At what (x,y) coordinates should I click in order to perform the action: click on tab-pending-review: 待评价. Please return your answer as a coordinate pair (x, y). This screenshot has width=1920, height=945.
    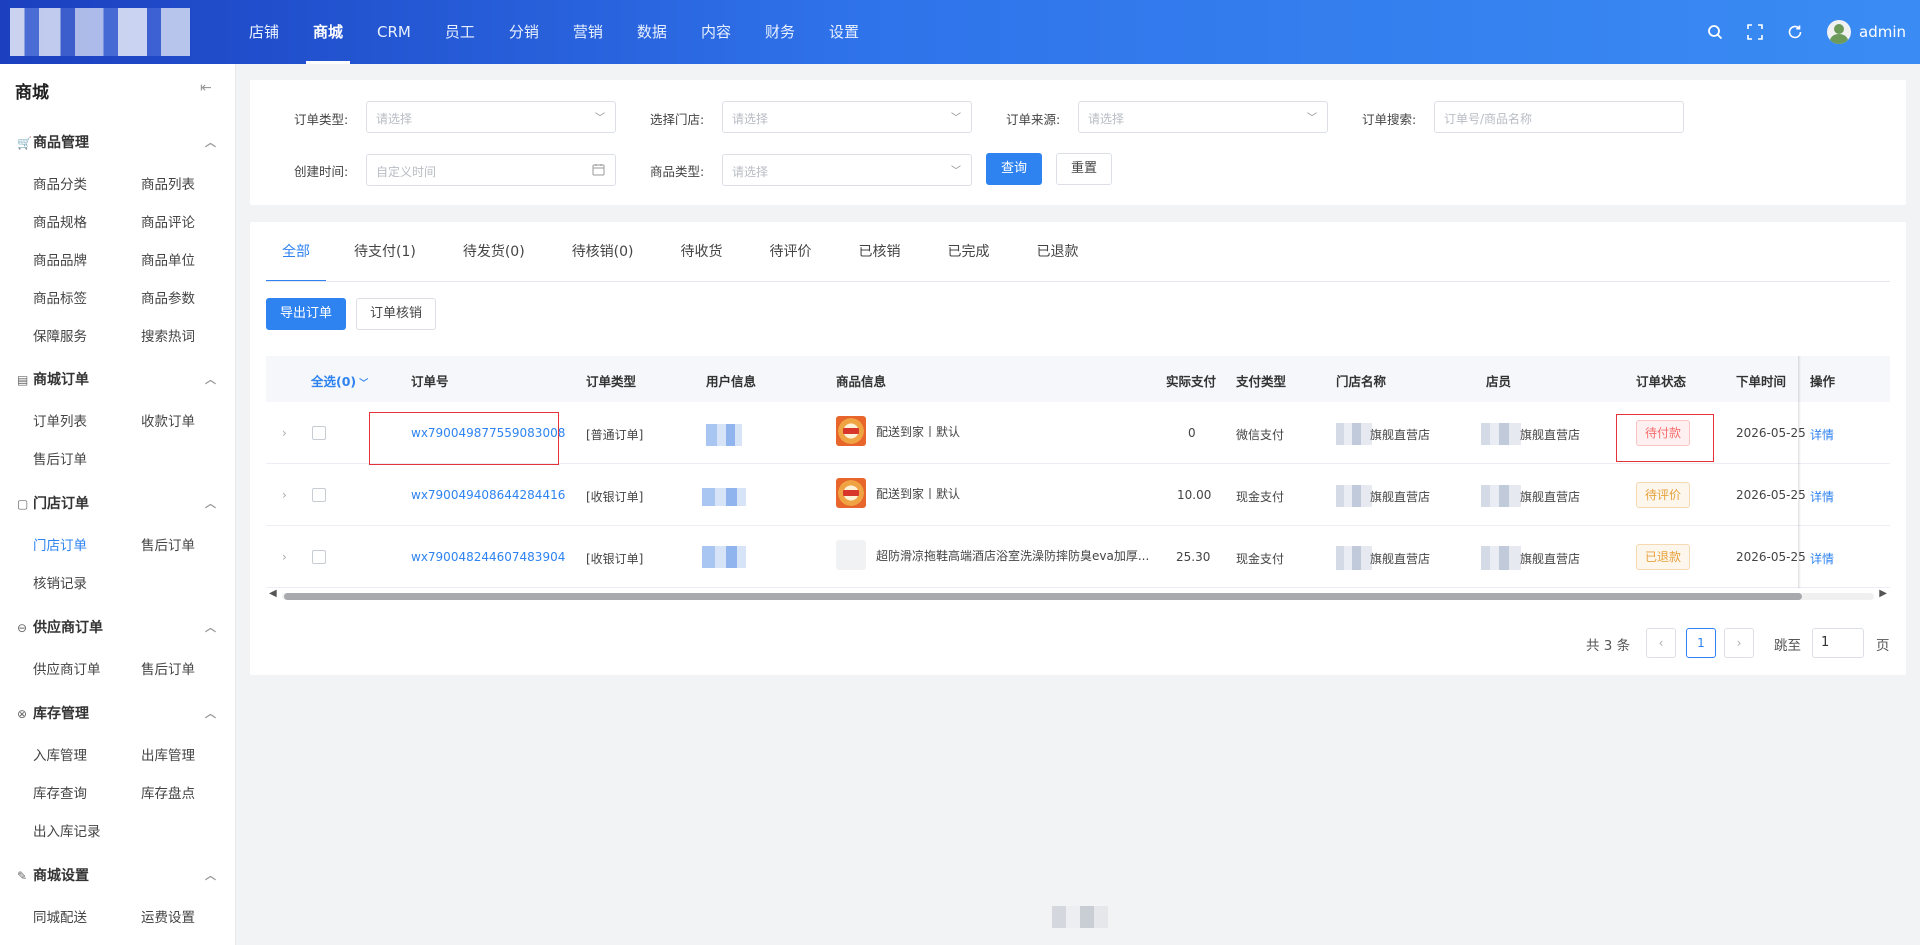
    Looking at the image, I should click on (791, 255).